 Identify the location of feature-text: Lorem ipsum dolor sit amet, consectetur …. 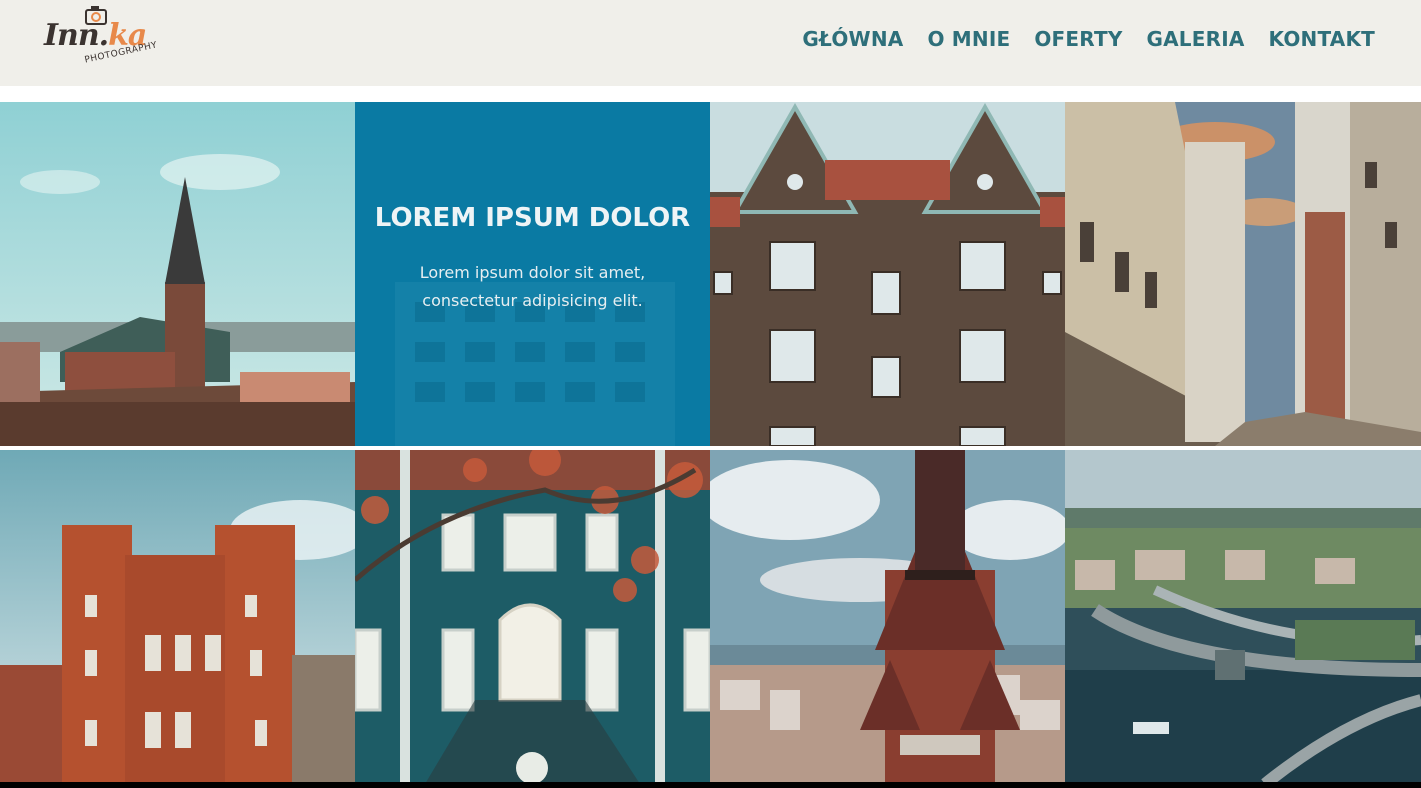
(532, 286).